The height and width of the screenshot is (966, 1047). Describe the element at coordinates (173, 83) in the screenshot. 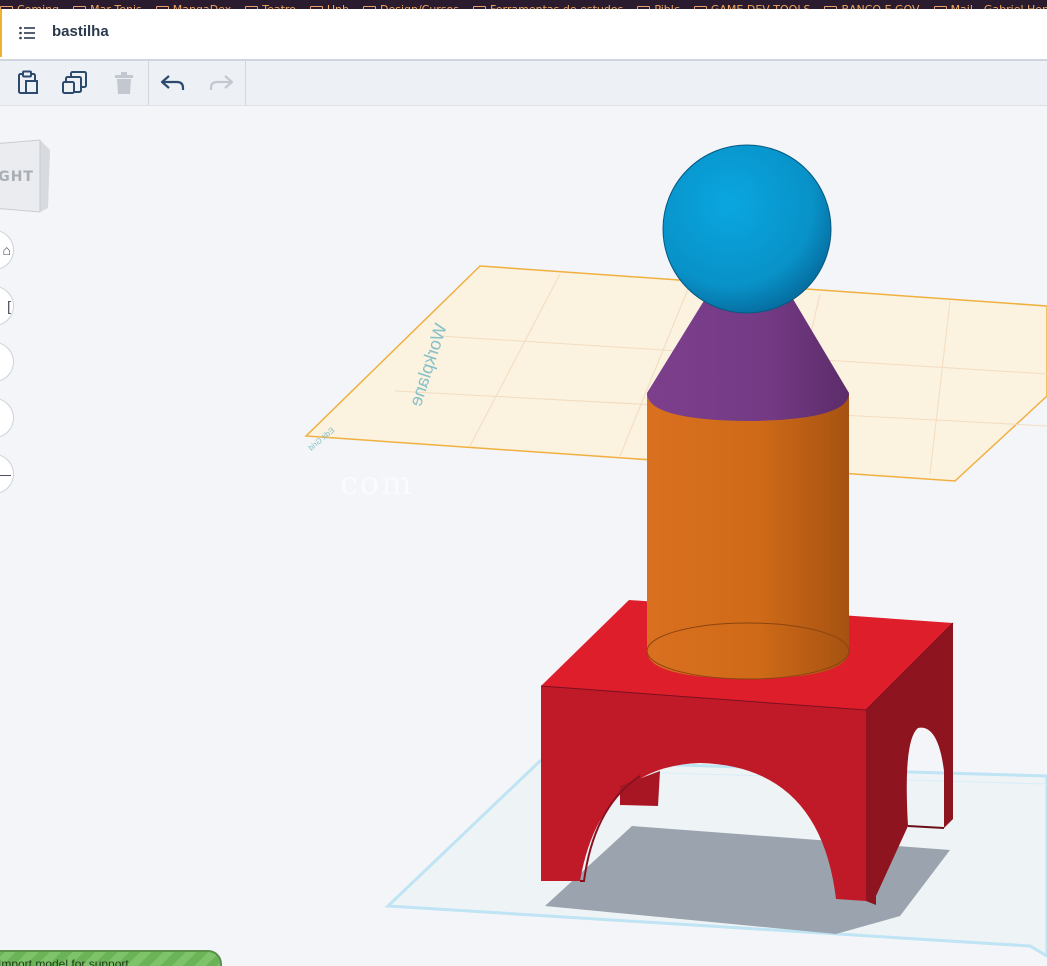

I see `undo-icon` at that location.